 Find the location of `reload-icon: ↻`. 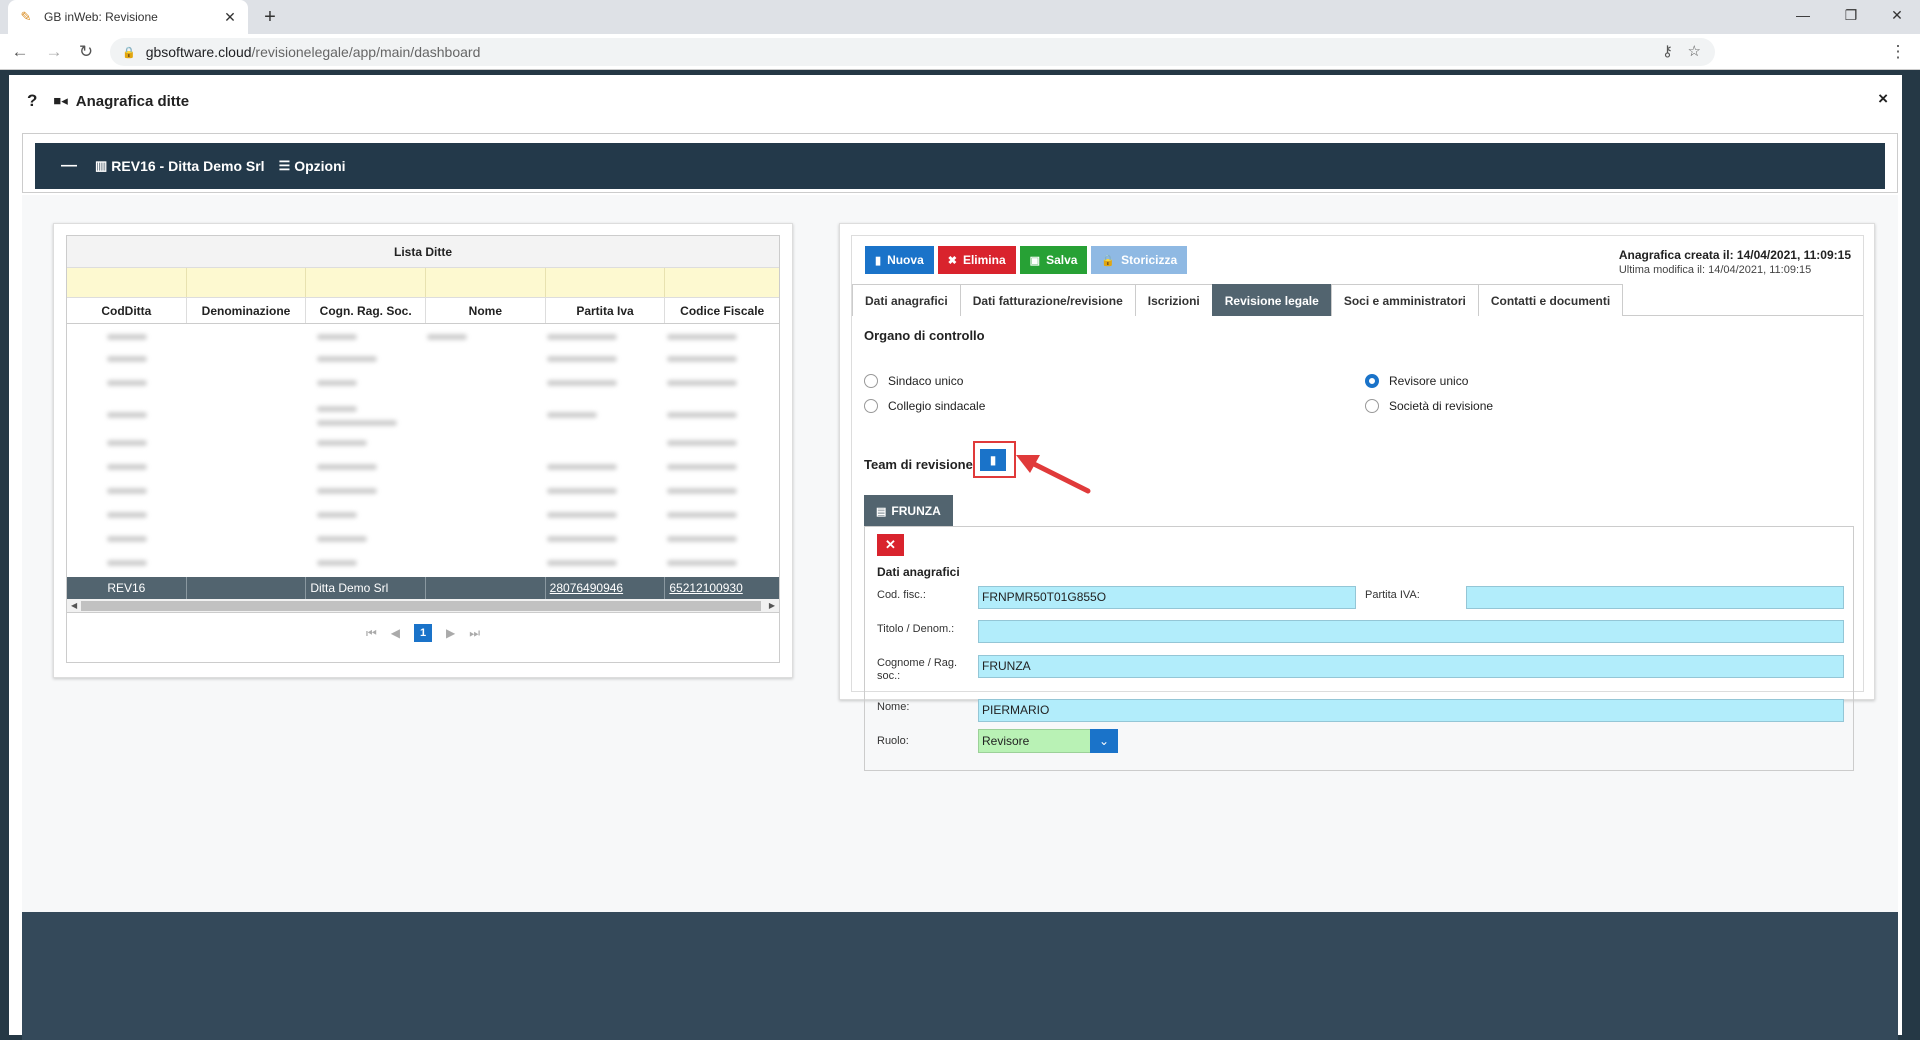

reload-icon: ↻ is located at coordinates (86, 52).